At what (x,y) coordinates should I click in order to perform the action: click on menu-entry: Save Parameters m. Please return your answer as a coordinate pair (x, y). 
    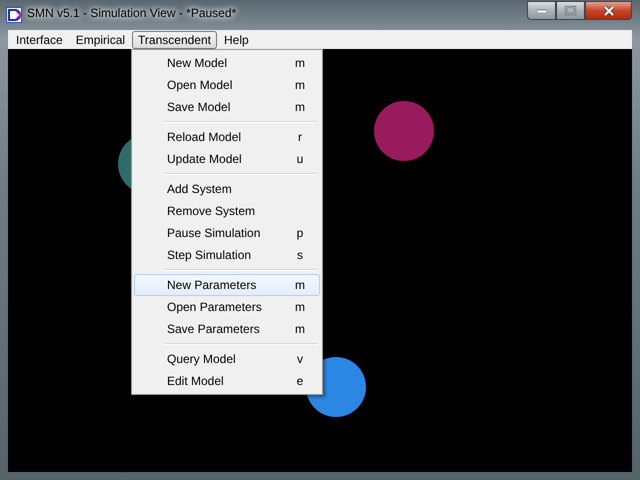
    Looking at the image, I should click on (227, 329).